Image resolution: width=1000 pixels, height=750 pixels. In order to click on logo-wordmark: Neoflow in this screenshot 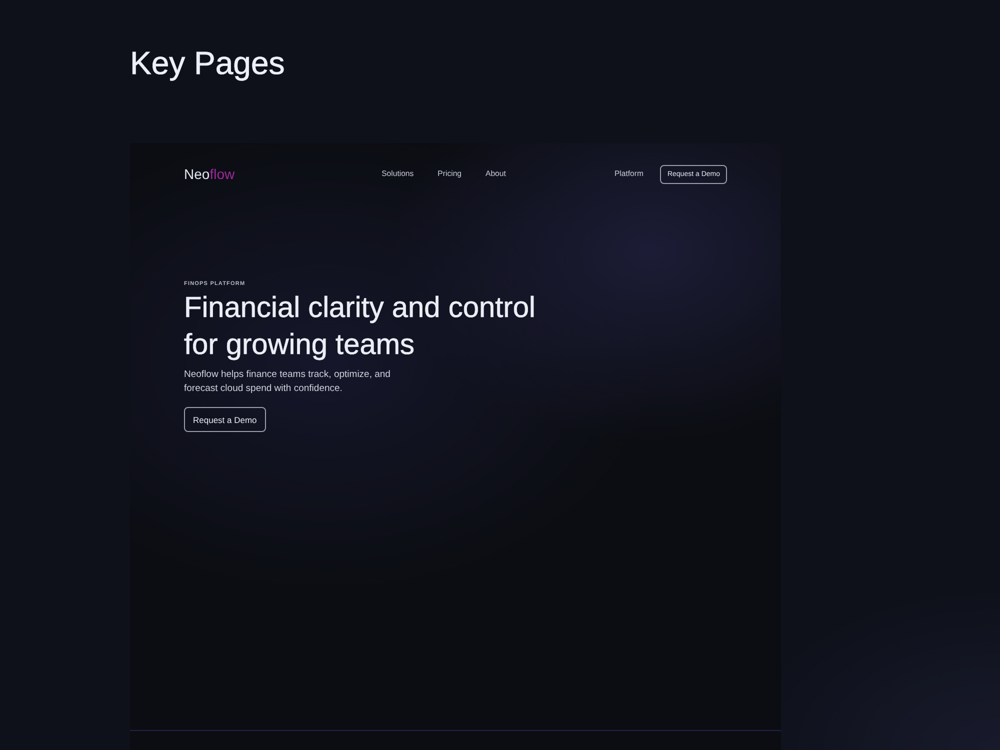, I will do `click(209, 174)`.